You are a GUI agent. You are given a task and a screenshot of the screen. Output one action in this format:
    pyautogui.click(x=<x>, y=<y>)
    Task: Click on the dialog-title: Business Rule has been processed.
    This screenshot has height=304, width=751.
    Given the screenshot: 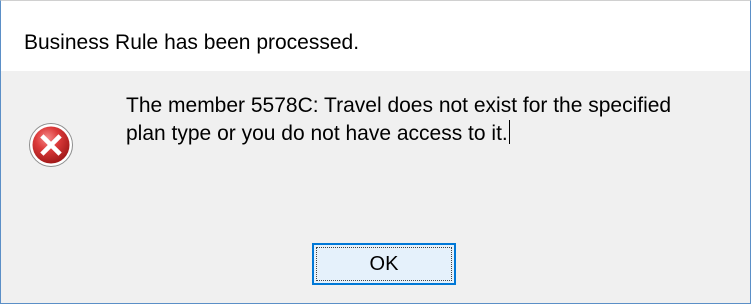 What is the action you would take?
    pyautogui.click(x=192, y=42)
    